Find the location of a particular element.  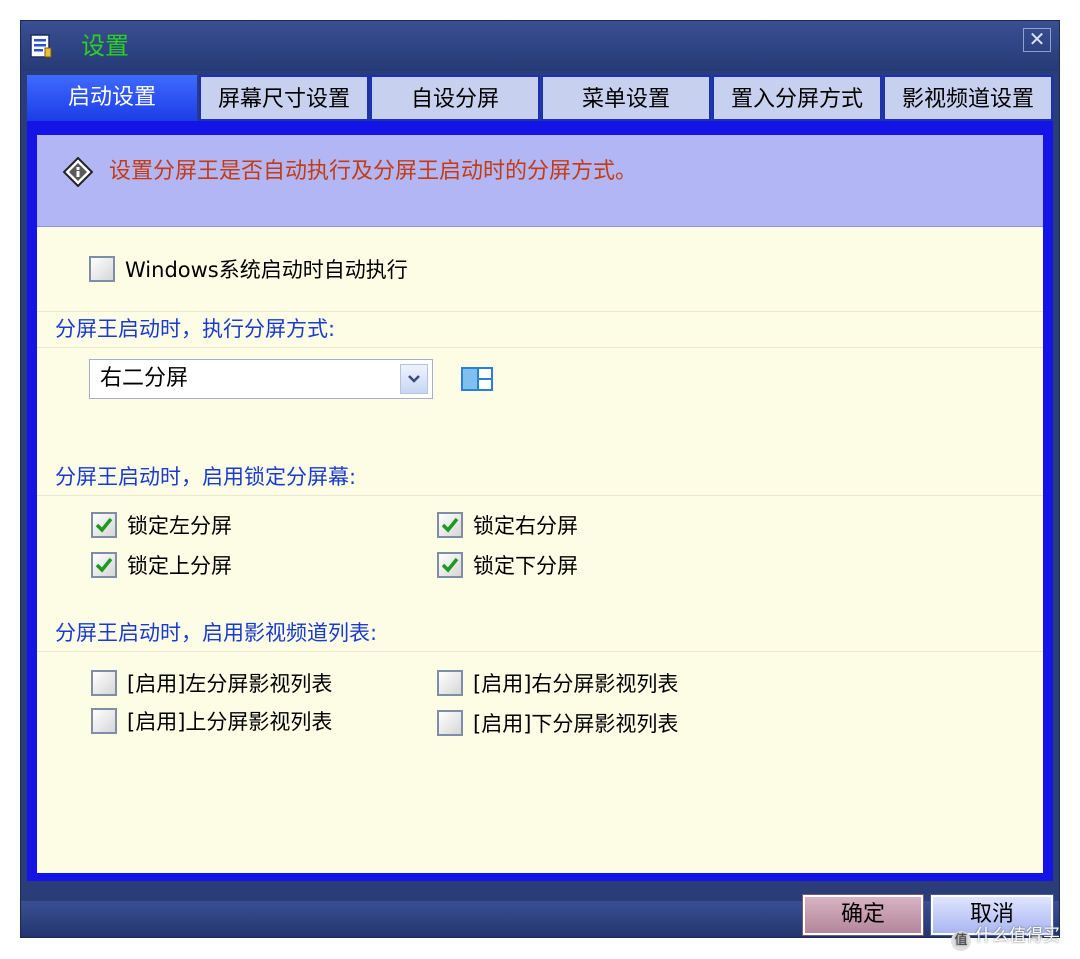

close-icon: ✕ is located at coordinates (1037, 39).